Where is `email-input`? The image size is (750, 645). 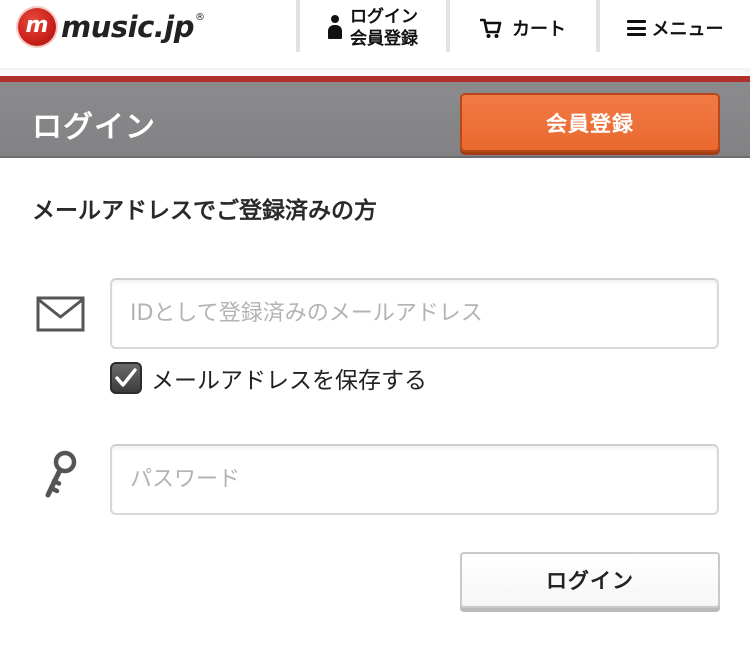 email-input is located at coordinates (414, 313).